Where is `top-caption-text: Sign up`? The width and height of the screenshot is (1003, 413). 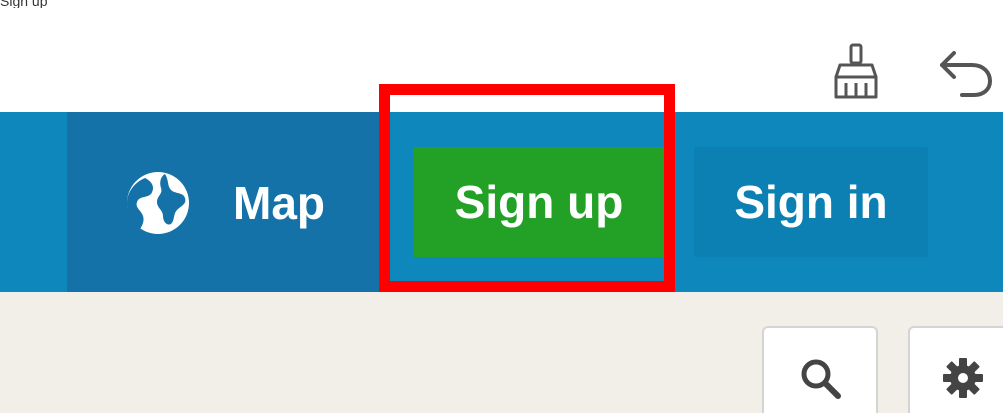
top-caption-text: Sign up is located at coordinates (24, 4).